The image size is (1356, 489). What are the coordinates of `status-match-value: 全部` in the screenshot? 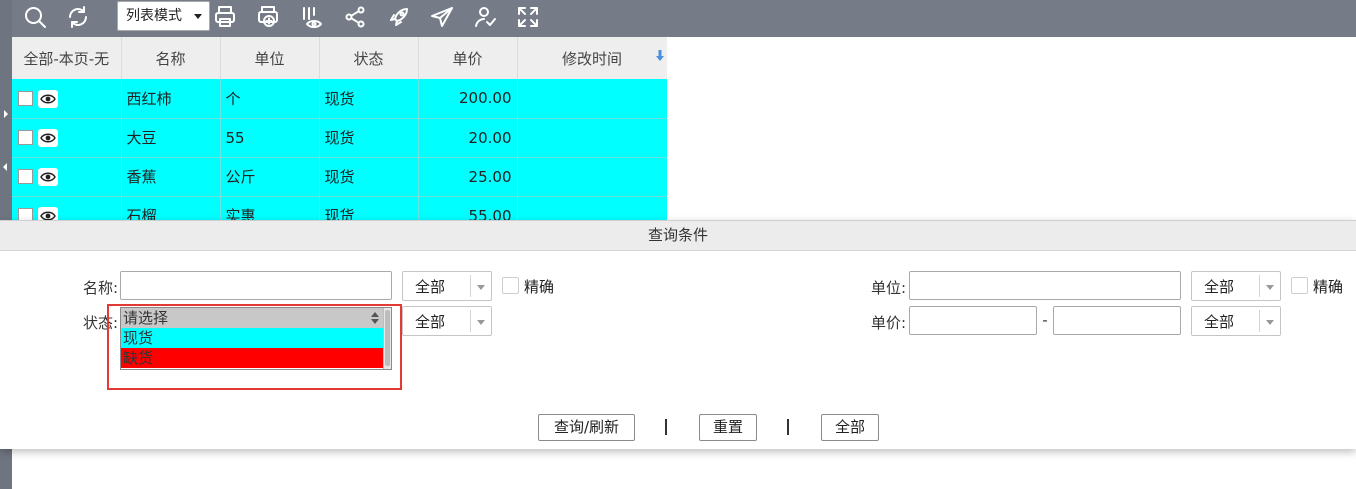 It's located at (430, 322).